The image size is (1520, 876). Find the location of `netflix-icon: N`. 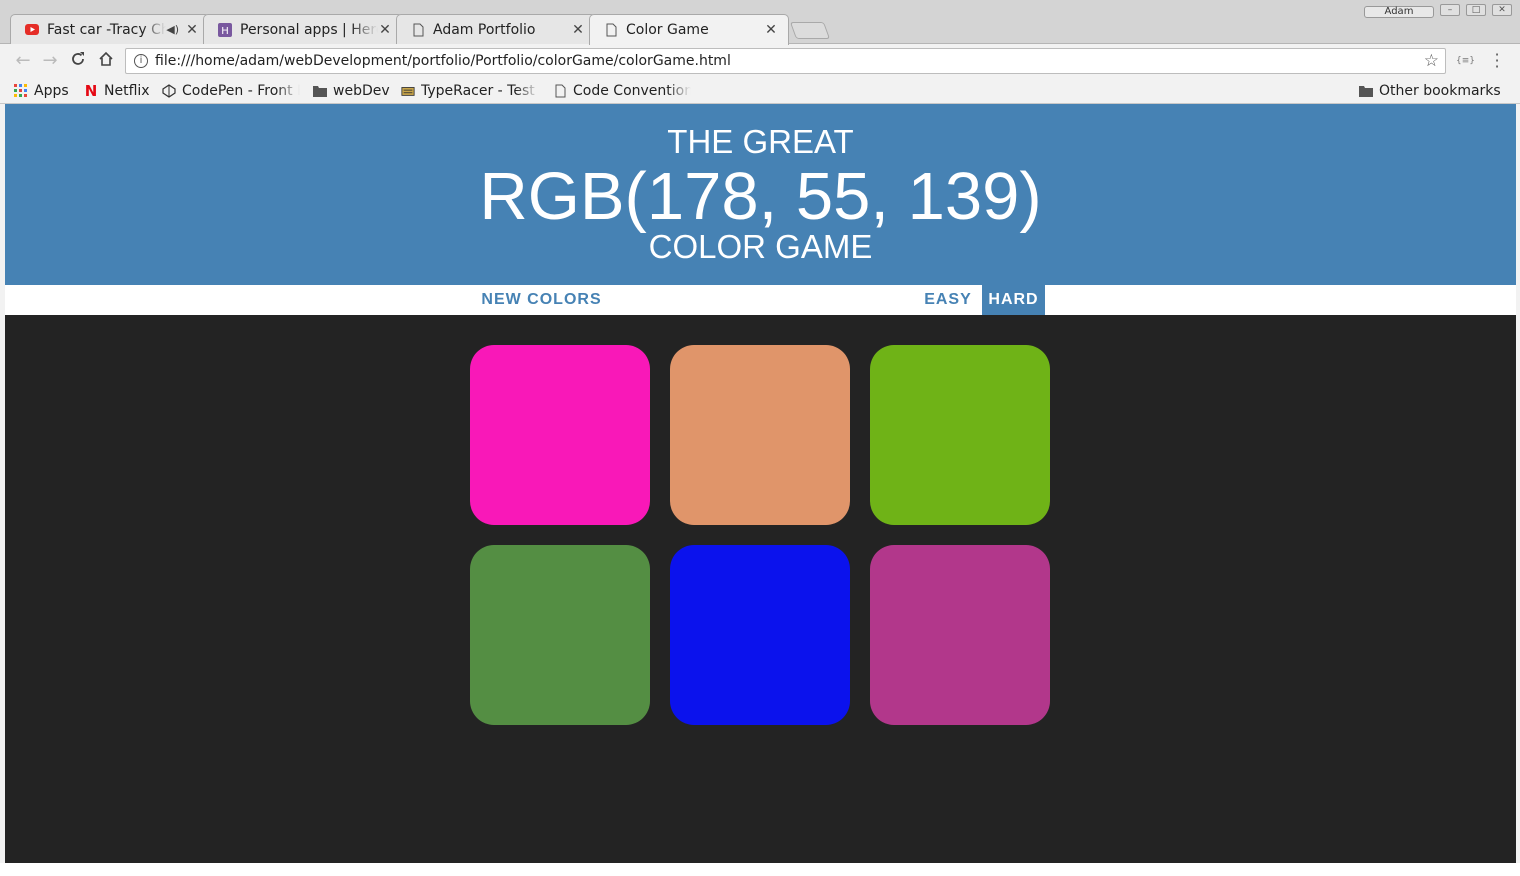

netflix-icon: N is located at coordinates (91, 91).